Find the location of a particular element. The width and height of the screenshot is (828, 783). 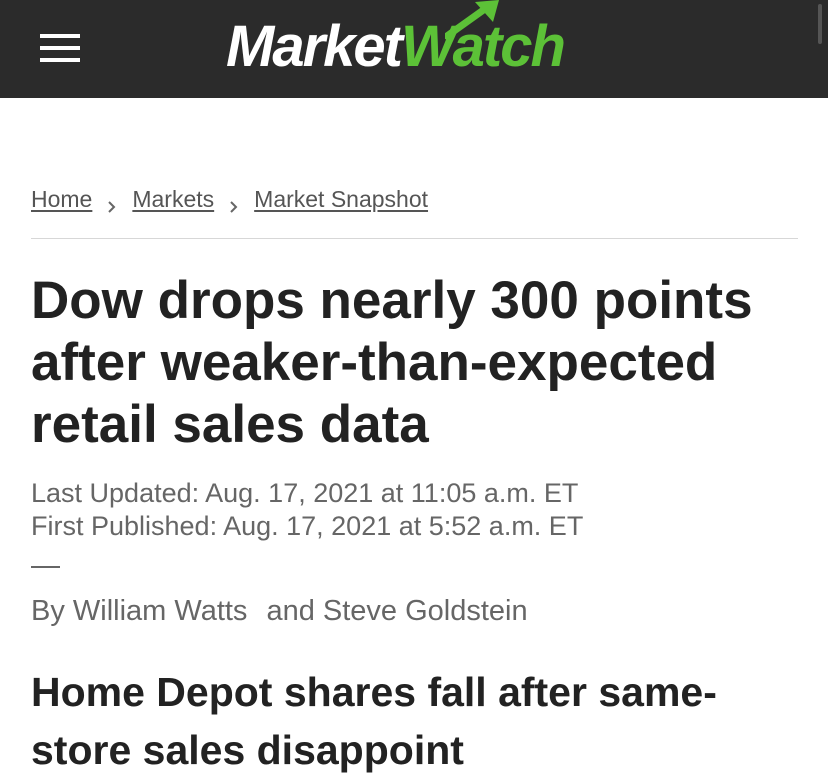

breadcrumb-divider is located at coordinates (414, 238).